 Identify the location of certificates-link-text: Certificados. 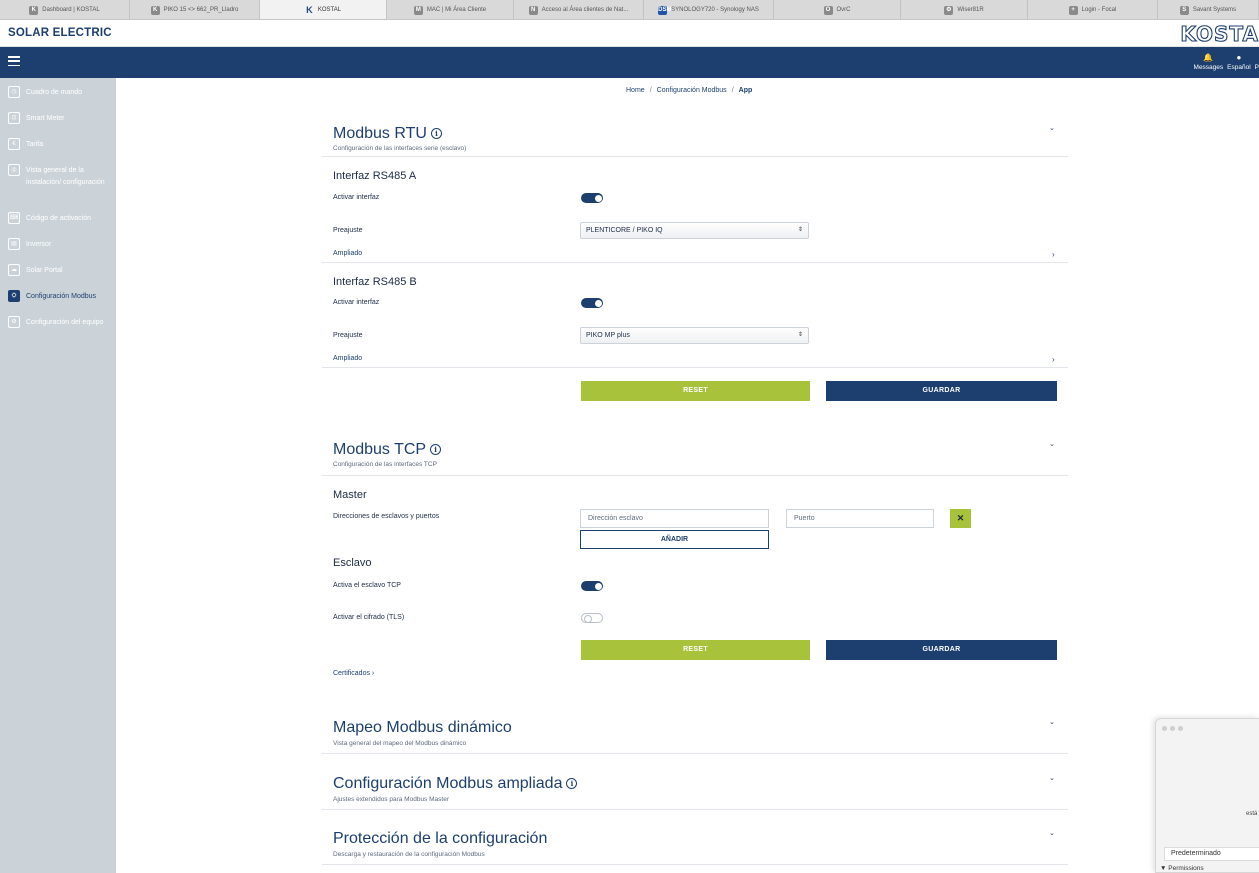
(351, 673).